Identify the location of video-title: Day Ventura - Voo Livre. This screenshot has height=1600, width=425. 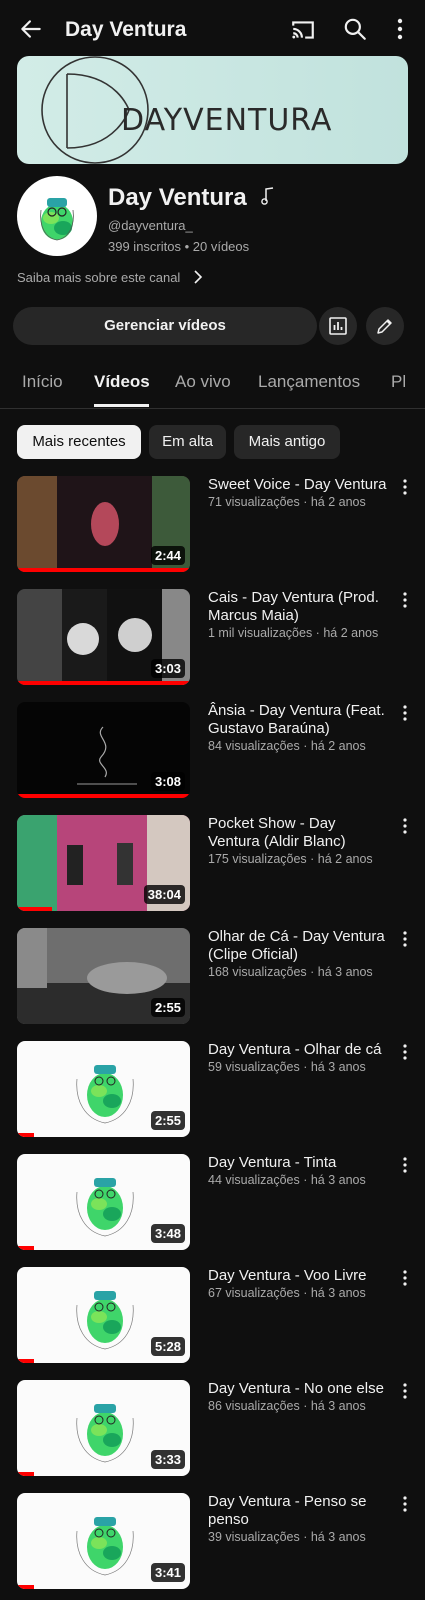
(298, 1276).